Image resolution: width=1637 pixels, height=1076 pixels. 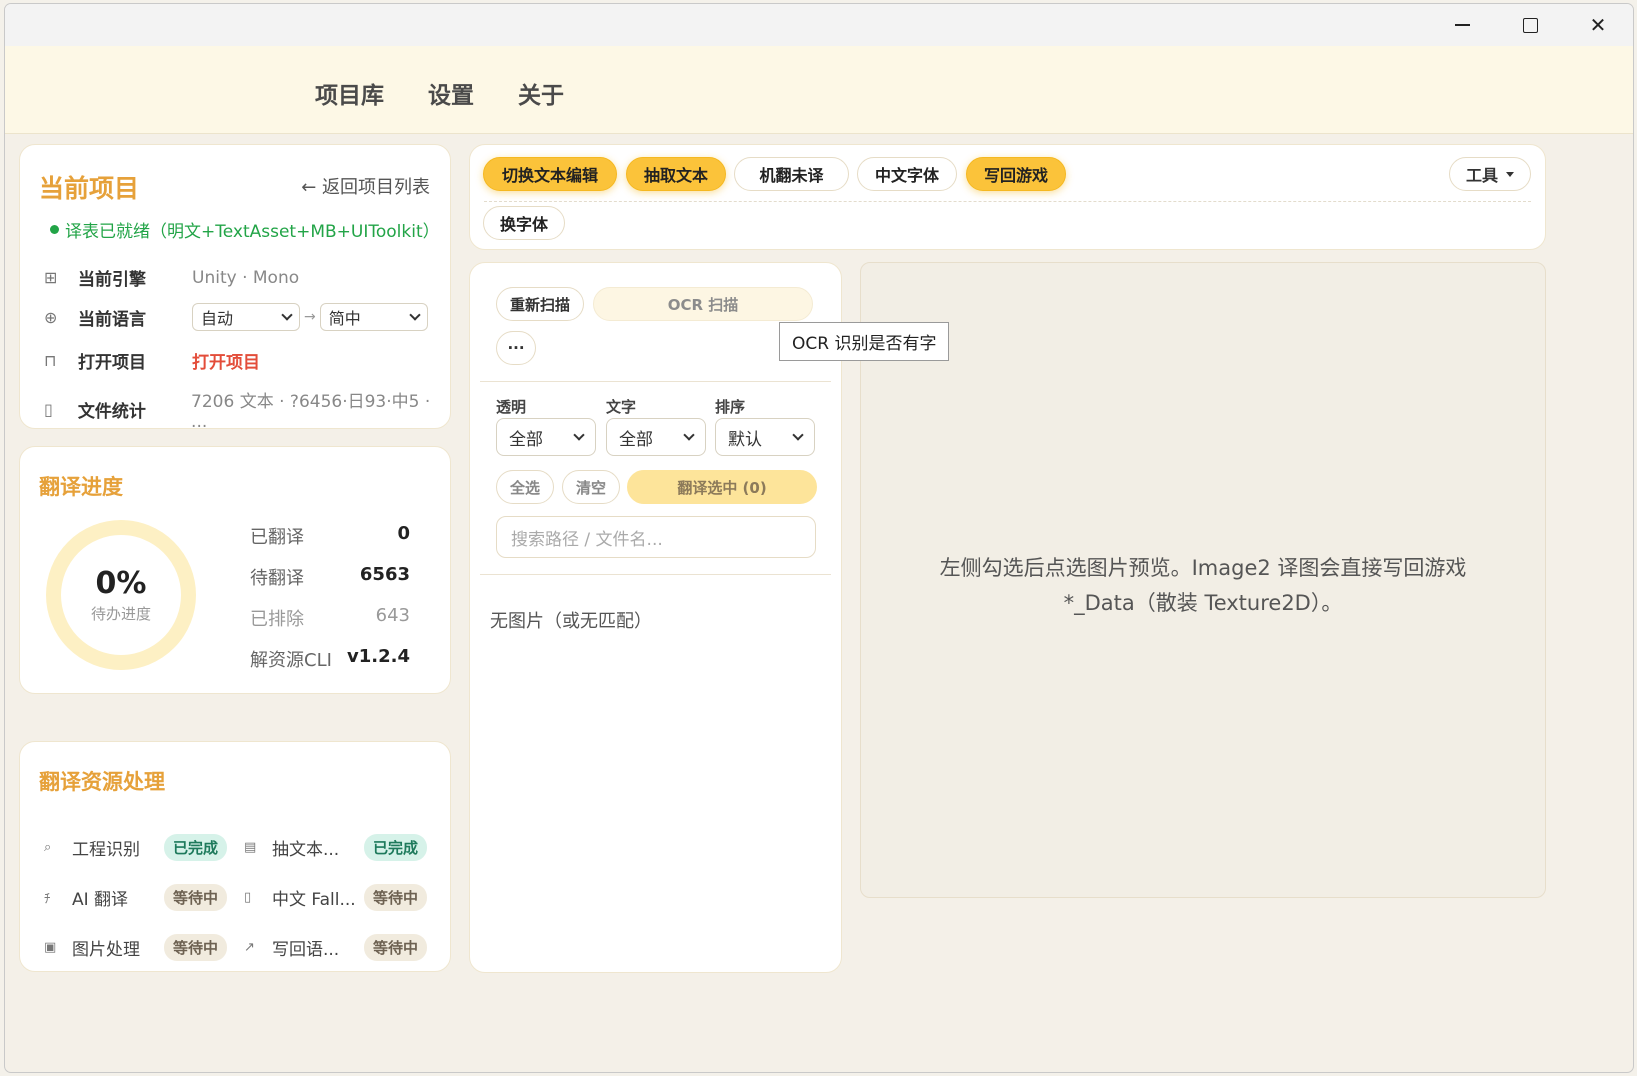 What do you see at coordinates (50, 360) in the screenshot?
I see `folder-icon: ⊓` at bounding box center [50, 360].